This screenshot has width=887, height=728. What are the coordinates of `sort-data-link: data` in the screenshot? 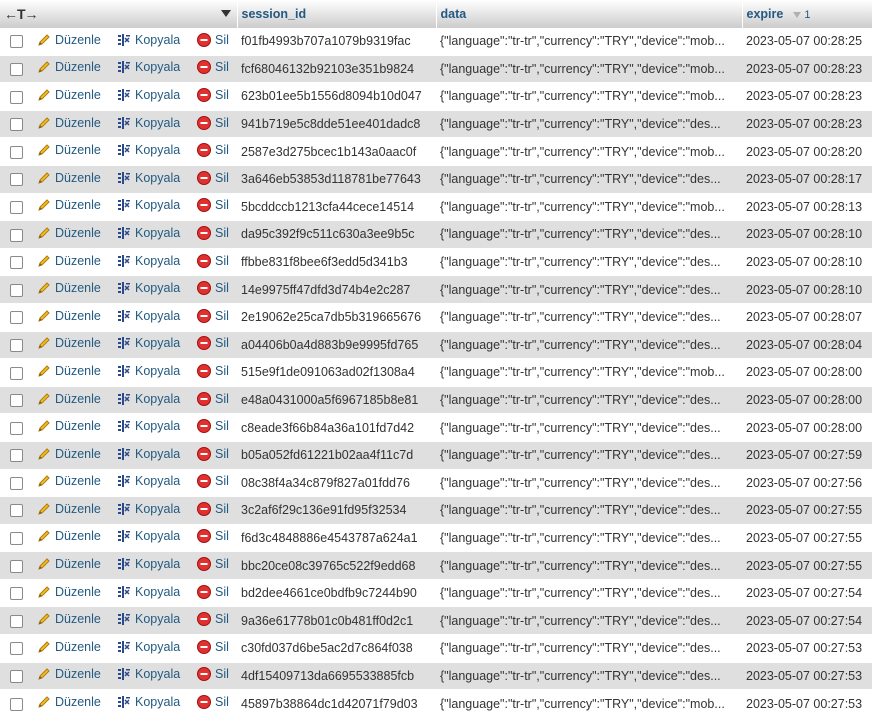 It's located at (454, 14).